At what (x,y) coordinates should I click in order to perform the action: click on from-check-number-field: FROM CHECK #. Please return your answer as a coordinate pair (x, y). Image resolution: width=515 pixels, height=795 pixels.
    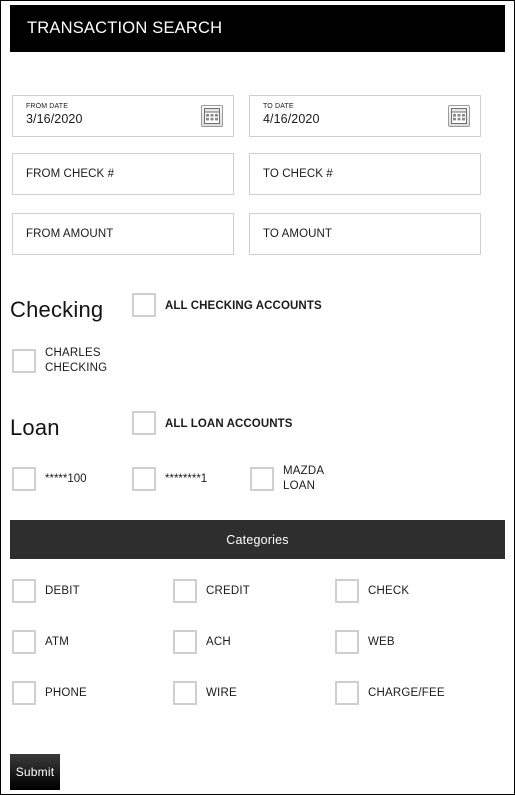
    Looking at the image, I should click on (123, 174).